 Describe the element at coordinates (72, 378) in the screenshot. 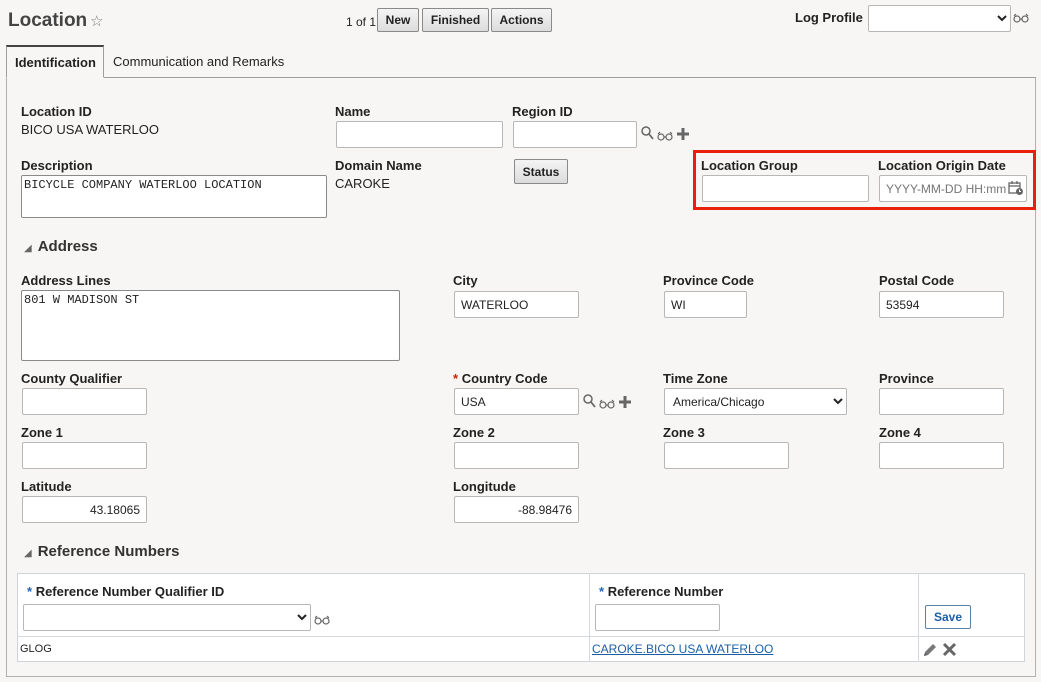

I see `county-qualifier-label: County Qualifier` at that location.